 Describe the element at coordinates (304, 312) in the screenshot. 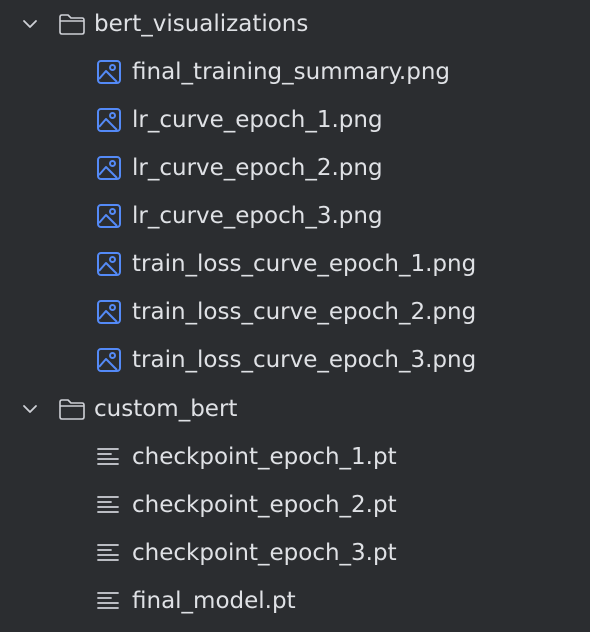

I see `file-name: train_loss_curve_epoch_2.png` at that location.